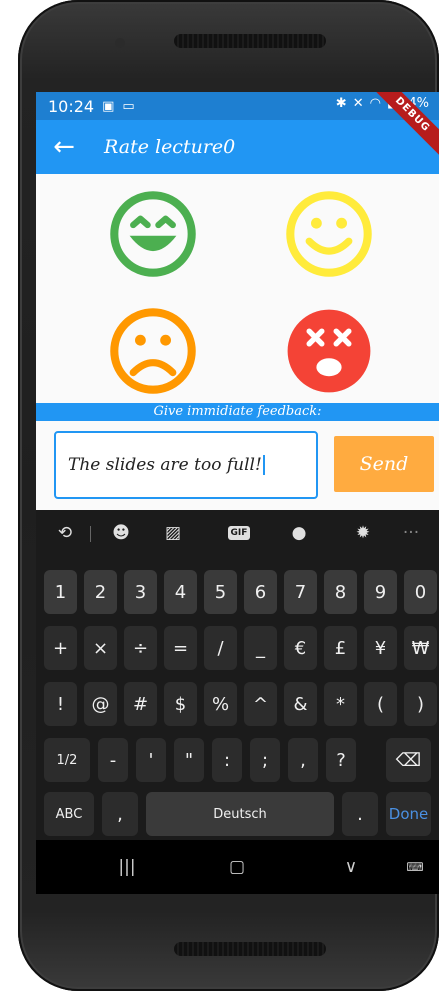  What do you see at coordinates (341, 760) in the screenshot?
I see `key-row4-7: ?` at bounding box center [341, 760].